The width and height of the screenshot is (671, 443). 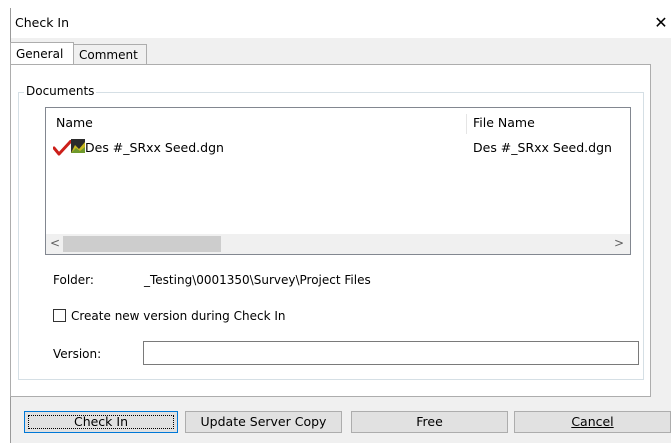 What do you see at coordinates (341, 23) in the screenshot?
I see `title-bar: Check In ✕` at bounding box center [341, 23].